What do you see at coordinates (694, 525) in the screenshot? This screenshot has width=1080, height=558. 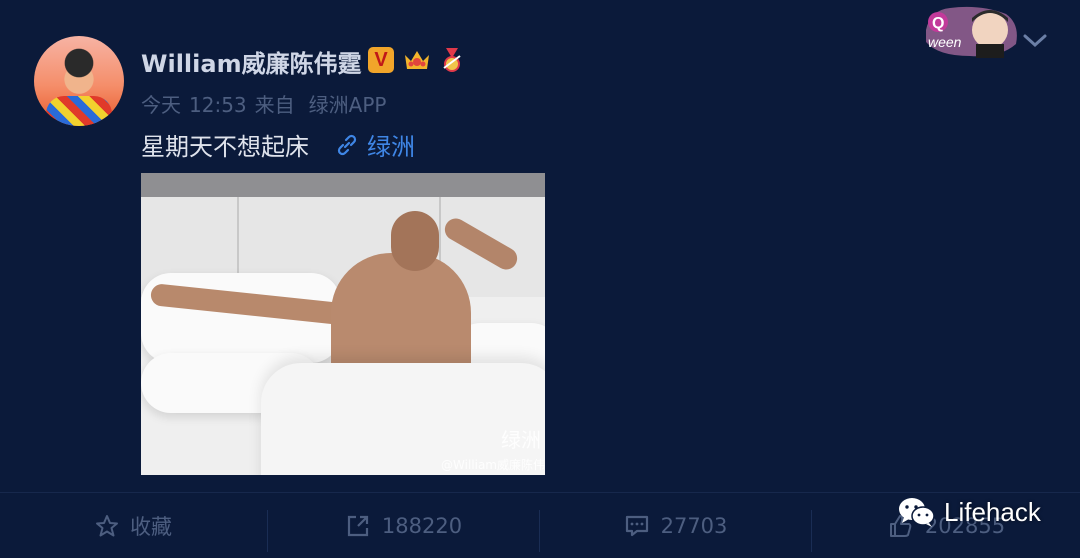 I see `comment-count: 27703` at bounding box center [694, 525].